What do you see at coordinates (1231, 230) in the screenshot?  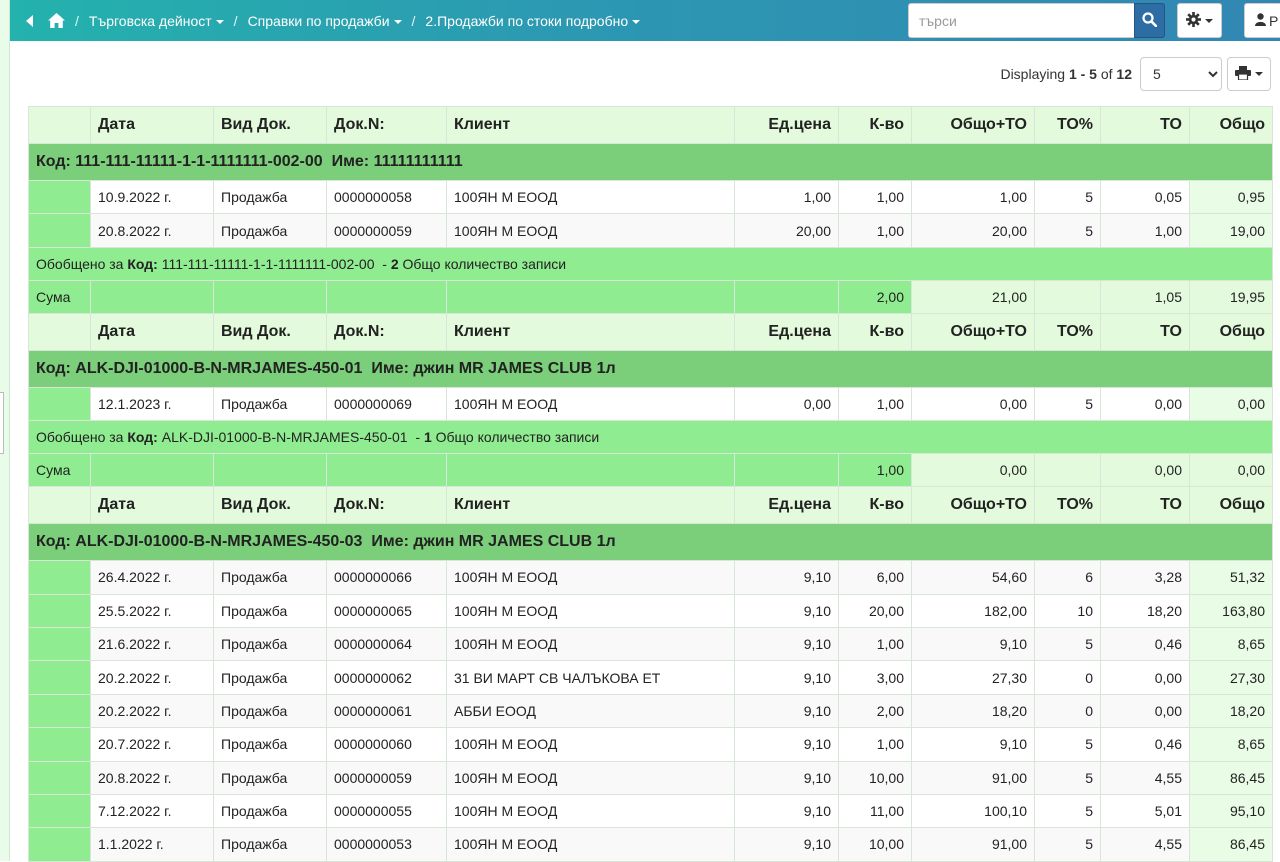 I see `cell-total: 19,00` at bounding box center [1231, 230].